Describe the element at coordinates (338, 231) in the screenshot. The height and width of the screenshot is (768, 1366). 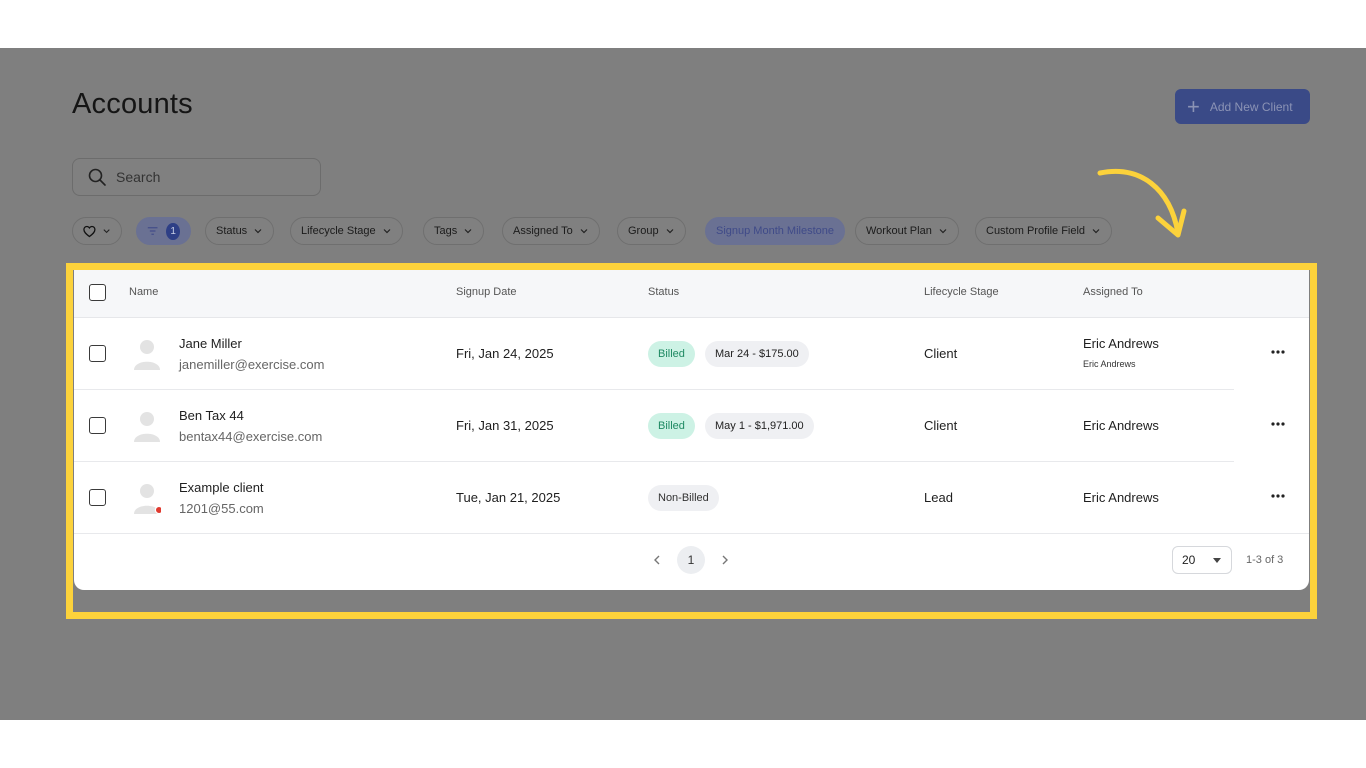
I see `lifecycle-stage-filter-label: Lifecycle Stage` at that location.